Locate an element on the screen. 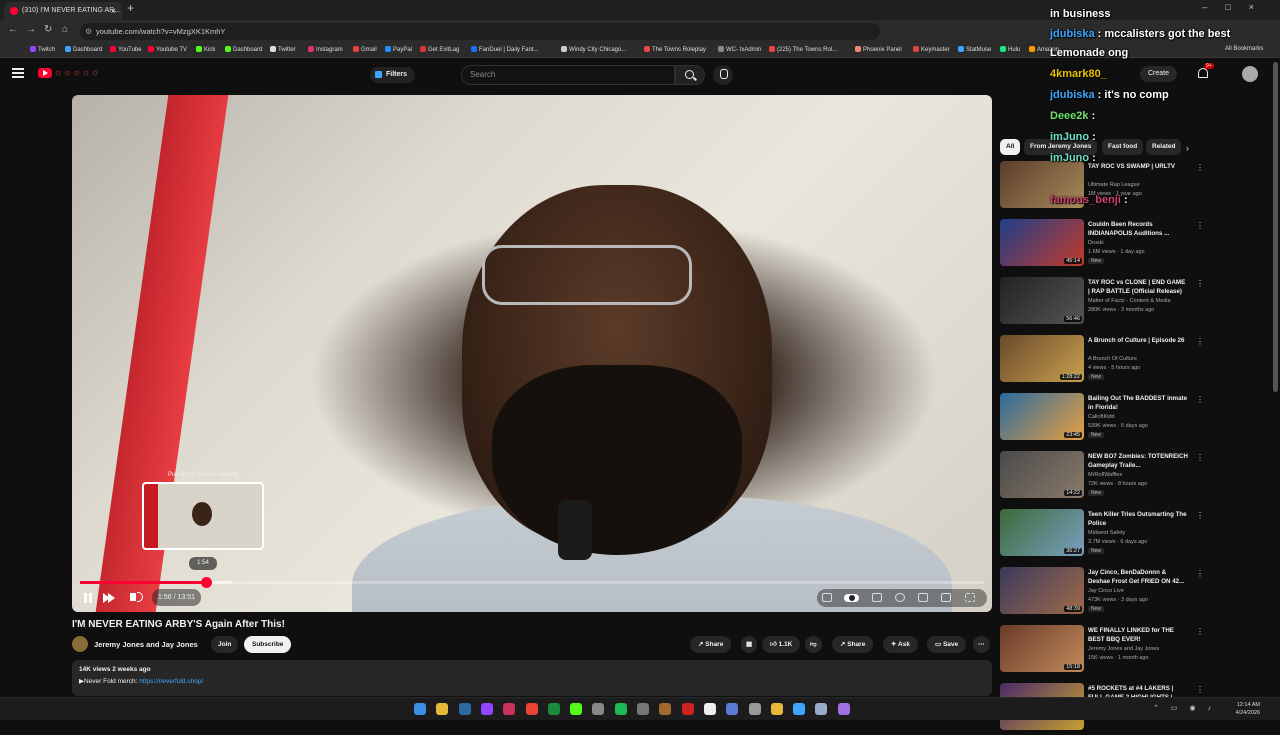 The width and height of the screenshot is (1280, 735). like-button: 👍︎ 1.1K is located at coordinates (781, 644).